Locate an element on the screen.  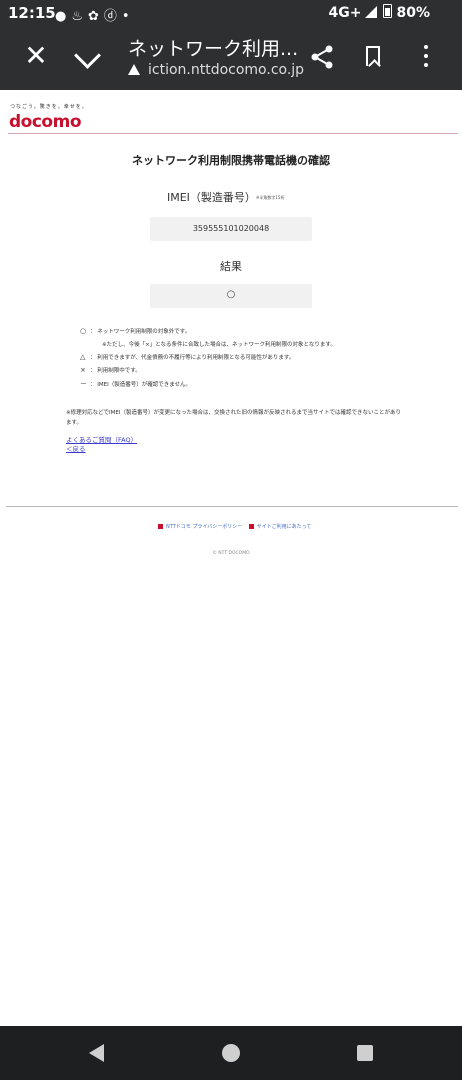
footer-links: NTTドコモ プライバシーポリシー サイトご利用にあたって is located at coordinates (234, 526).